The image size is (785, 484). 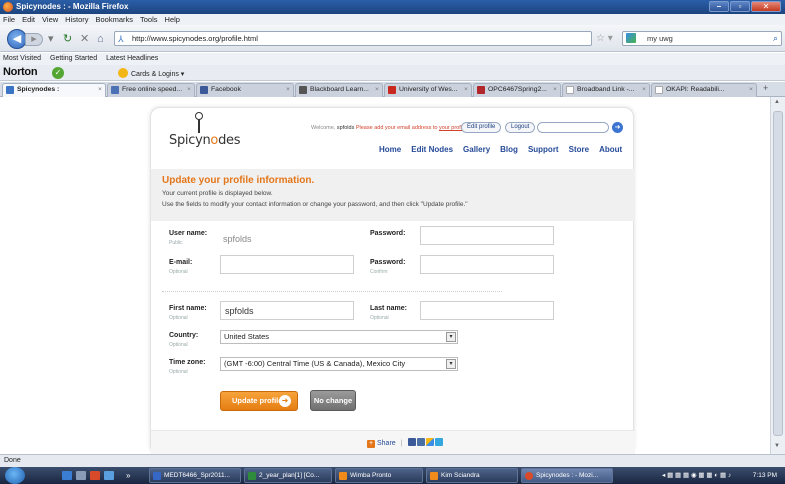 I want to click on edit-profile-button: Edit profile, so click(x=481, y=127).